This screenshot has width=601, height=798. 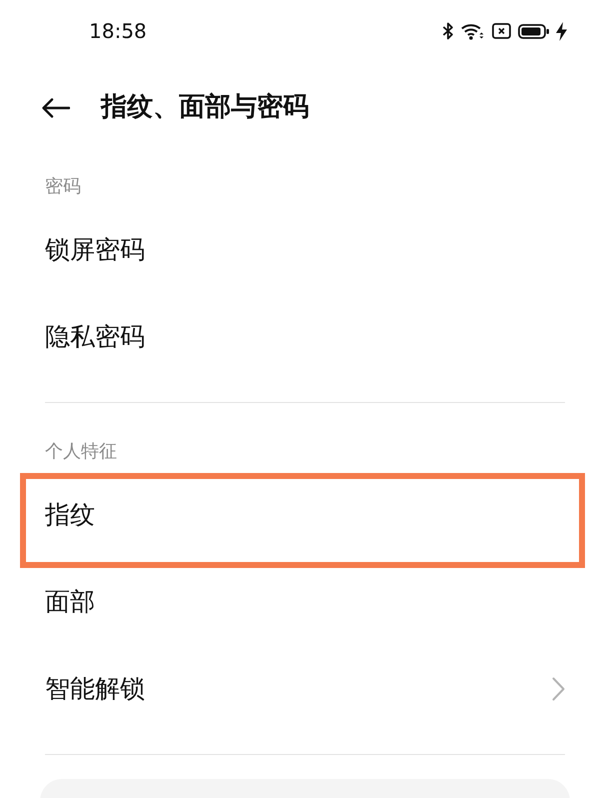 I want to click on settings-item: 隐私密码, so click(x=305, y=336).